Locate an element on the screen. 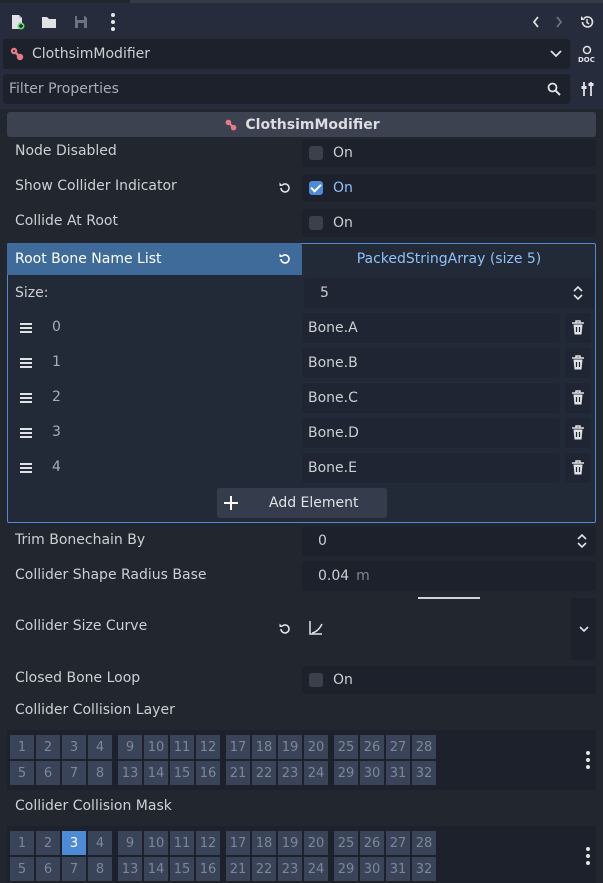 Image resolution: width=603 pixels, height=883 pixels. collision-layer-bit-28: 28 is located at coordinates (424, 747).